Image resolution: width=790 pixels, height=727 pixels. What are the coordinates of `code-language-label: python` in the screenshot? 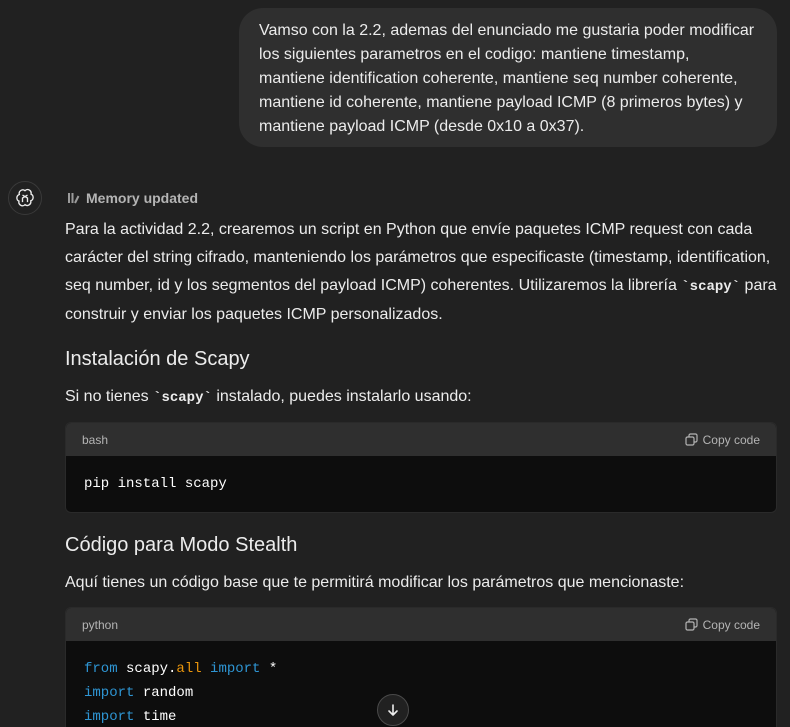 It's located at (100, 624).